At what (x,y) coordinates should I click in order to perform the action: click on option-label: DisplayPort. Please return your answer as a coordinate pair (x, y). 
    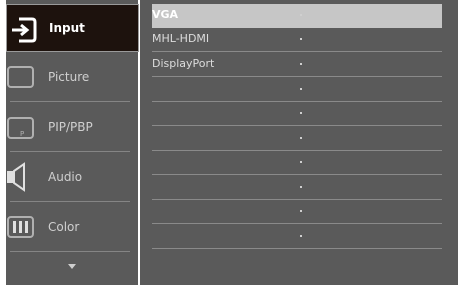
    Looking at the image, I should click on (183, 63).